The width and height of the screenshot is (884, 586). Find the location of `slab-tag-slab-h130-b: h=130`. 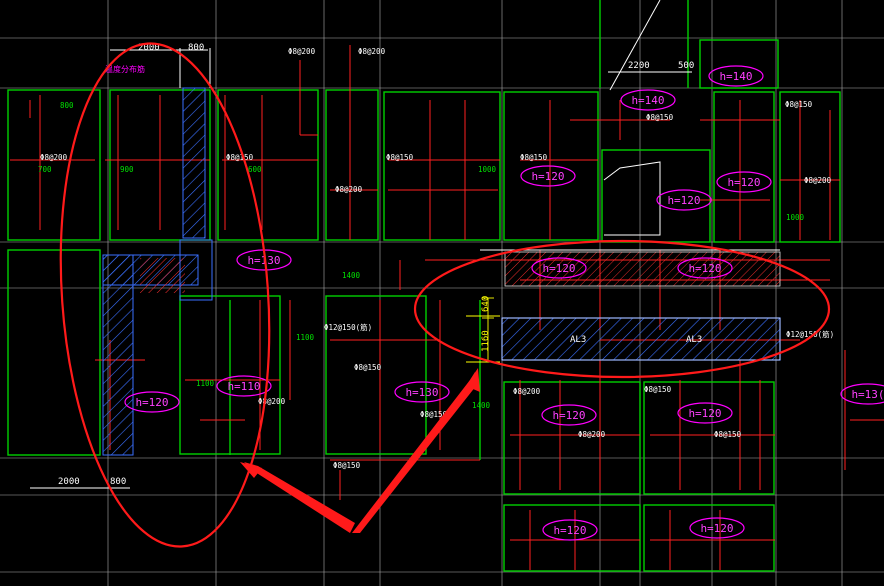

slab-tag-slab-h130-b: h=130 is located at coordinates (421, 392).